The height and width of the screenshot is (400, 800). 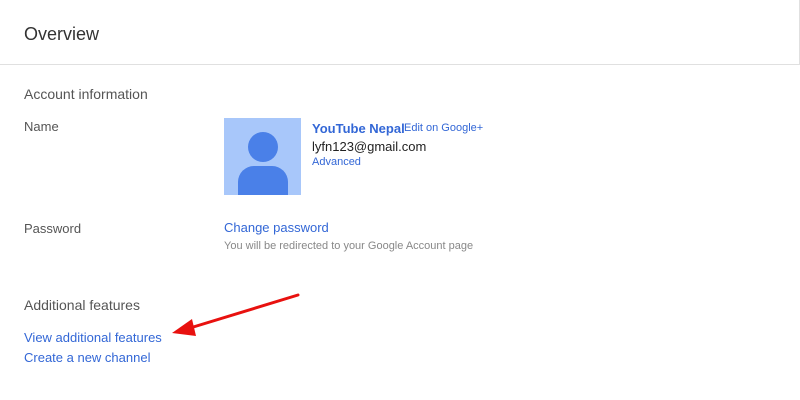 What do you see at coordinates (53, 228) in the screenshot?
I see `password-label: Password` at bounding box center [53, 228].